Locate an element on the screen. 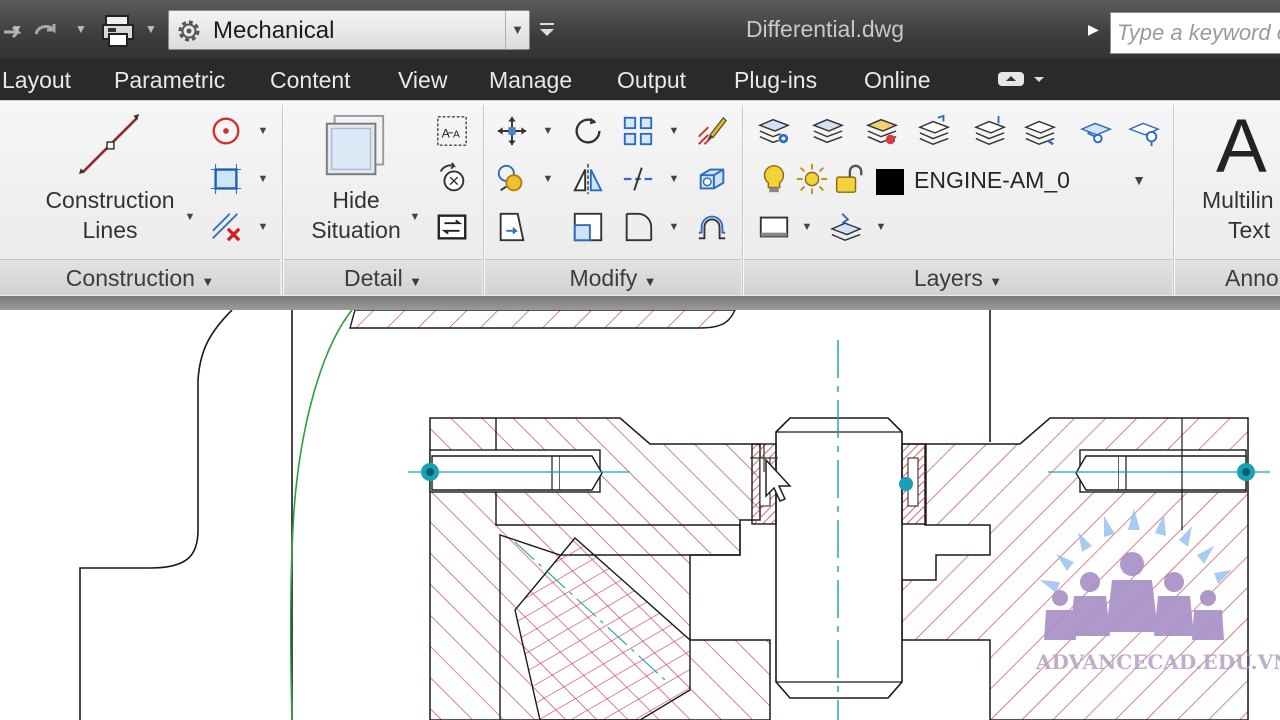 The width and height of the screenshot is (1280, 720). scale-icon is located at coordinates (588, 227).